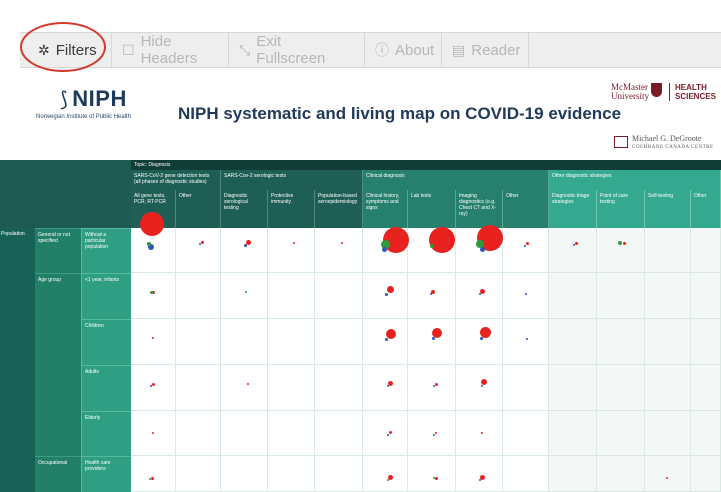 The width and height of the screenshot is (721, 492). I want to click on subgroup-header: Point of care testing, so click(621, 209).